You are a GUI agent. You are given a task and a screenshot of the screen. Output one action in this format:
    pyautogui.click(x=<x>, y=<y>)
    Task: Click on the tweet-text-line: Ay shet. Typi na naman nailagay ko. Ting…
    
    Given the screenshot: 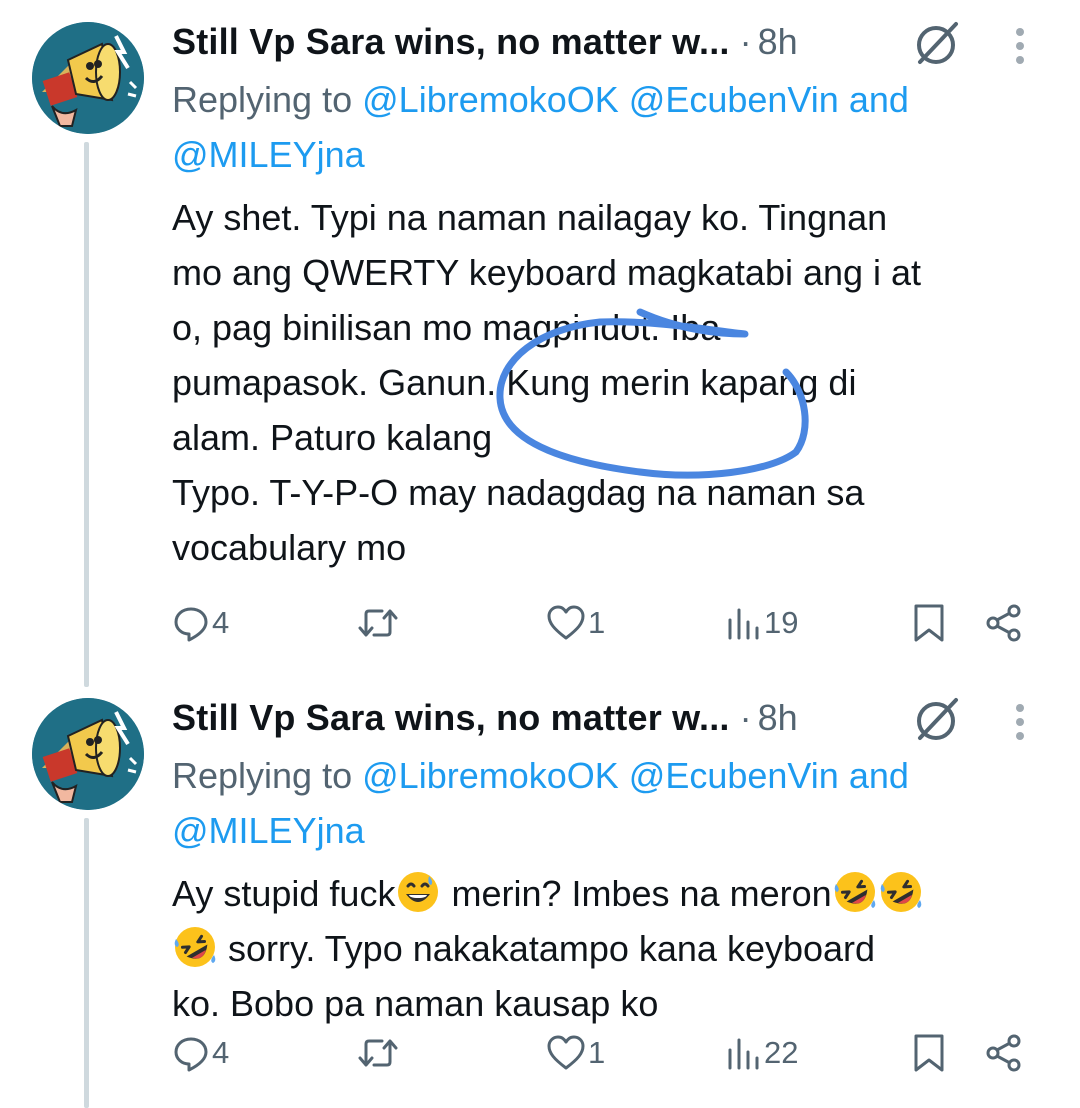 What is the action you would take?
    pyautogui.click(x=530, y=217)
    